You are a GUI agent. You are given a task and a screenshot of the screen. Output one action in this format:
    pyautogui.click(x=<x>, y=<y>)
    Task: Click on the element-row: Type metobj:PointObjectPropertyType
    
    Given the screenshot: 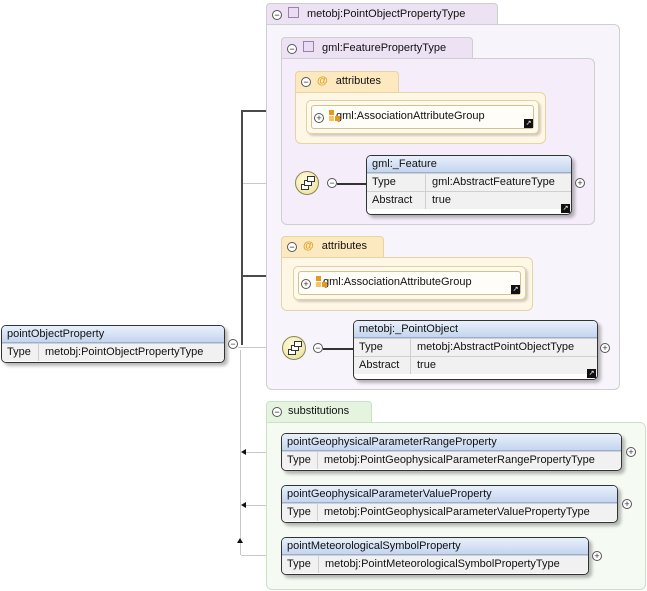 What is the action you would take?
    pyautogui.click(x=113, y=352)
    